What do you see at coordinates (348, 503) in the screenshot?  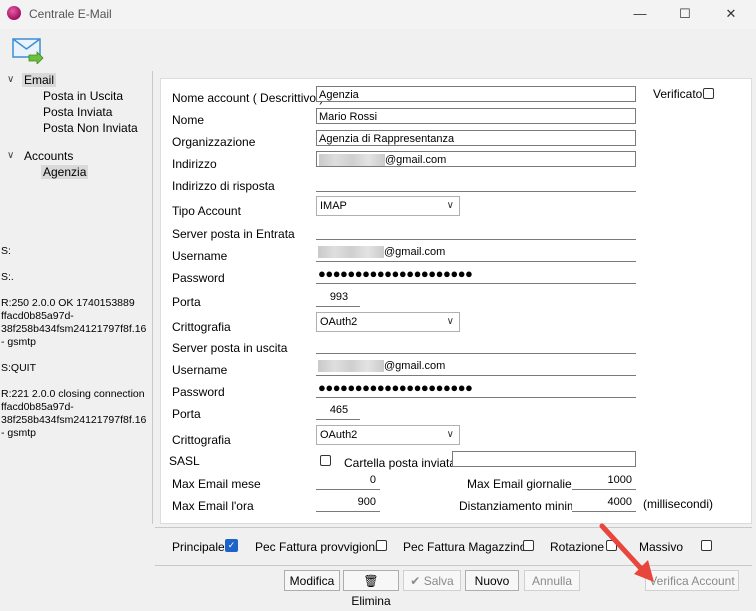 I see `max-ora-input: 900` at bounding box center [348, 503].